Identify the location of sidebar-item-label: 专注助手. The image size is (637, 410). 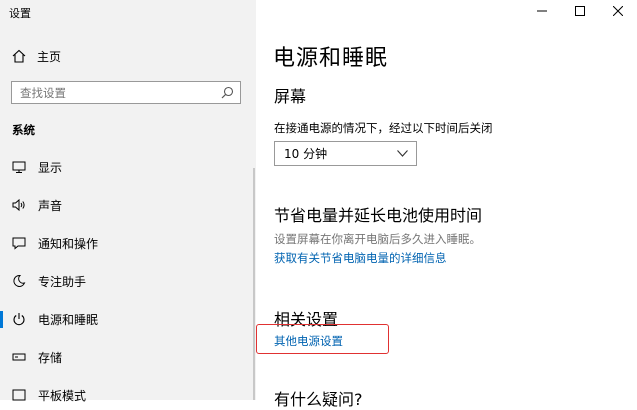
(62, 281).